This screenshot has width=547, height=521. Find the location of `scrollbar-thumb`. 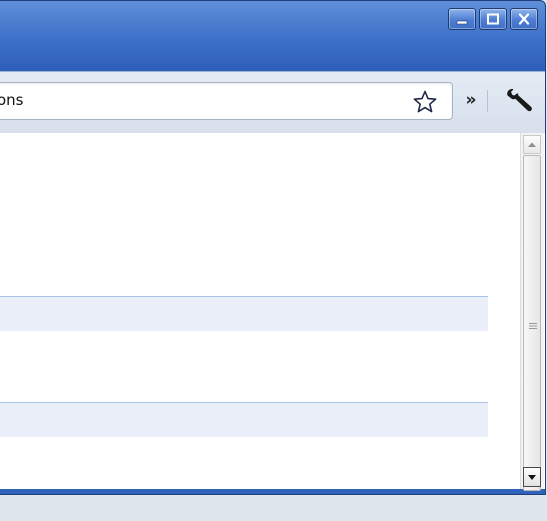

scrollbar-thumb is located at coordinates (532, 323).